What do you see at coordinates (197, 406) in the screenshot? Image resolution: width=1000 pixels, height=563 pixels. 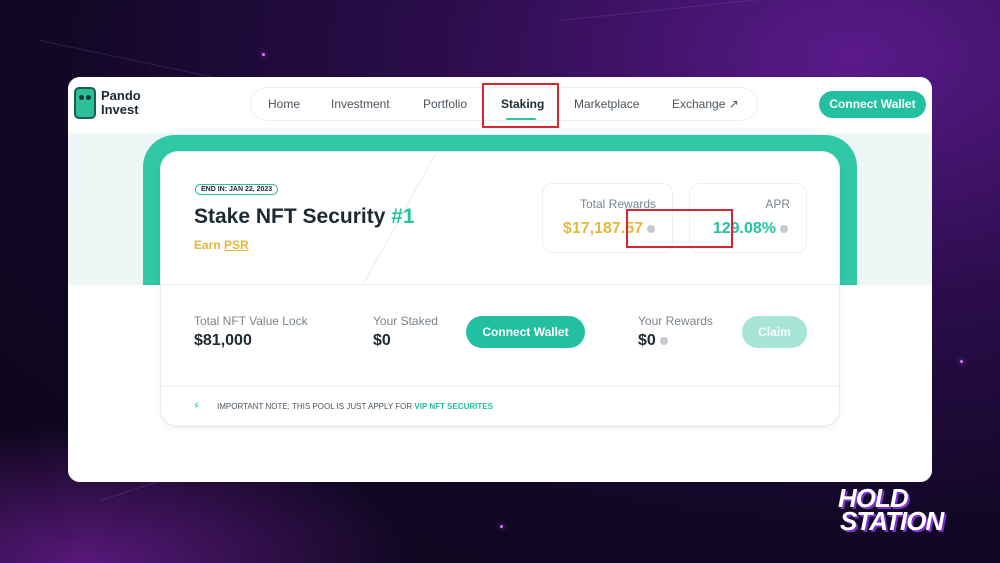 I see `lightning-icon: ⚡` at bounding box center [197, 406].